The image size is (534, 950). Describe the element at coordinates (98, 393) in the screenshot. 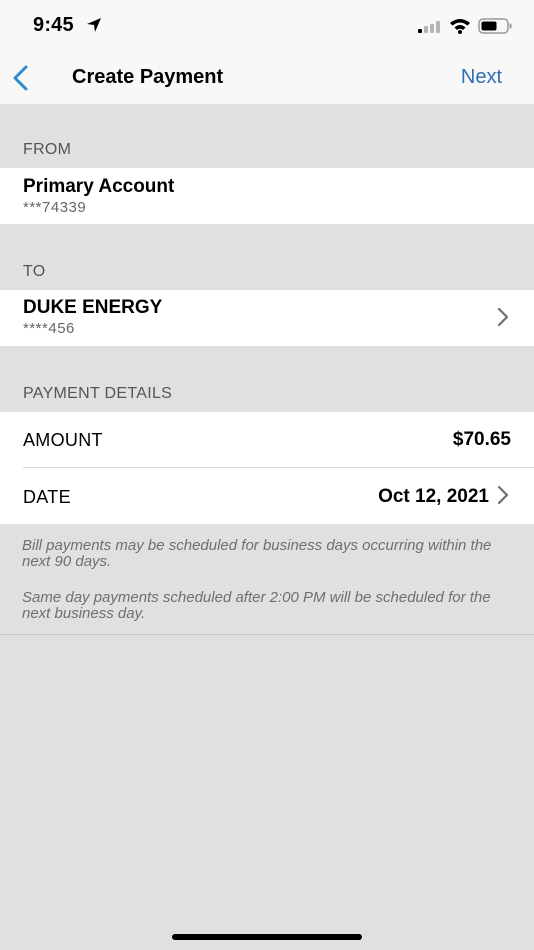

I see `payment-details-header: PAYMENT DETAILS` at that location.